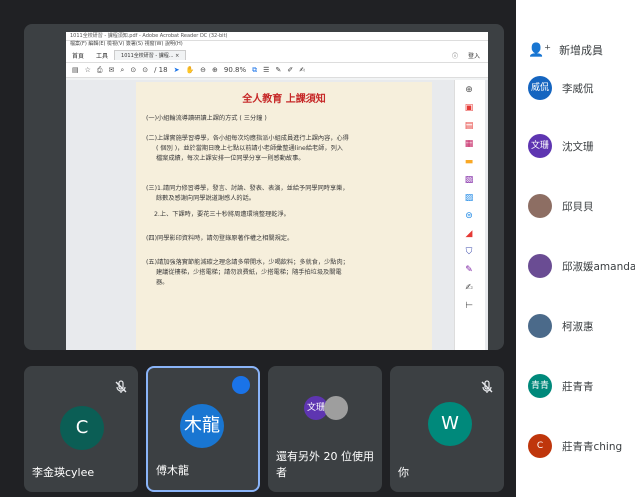  I want to click on member-row: 青青 莊青青, so click(561, 386).